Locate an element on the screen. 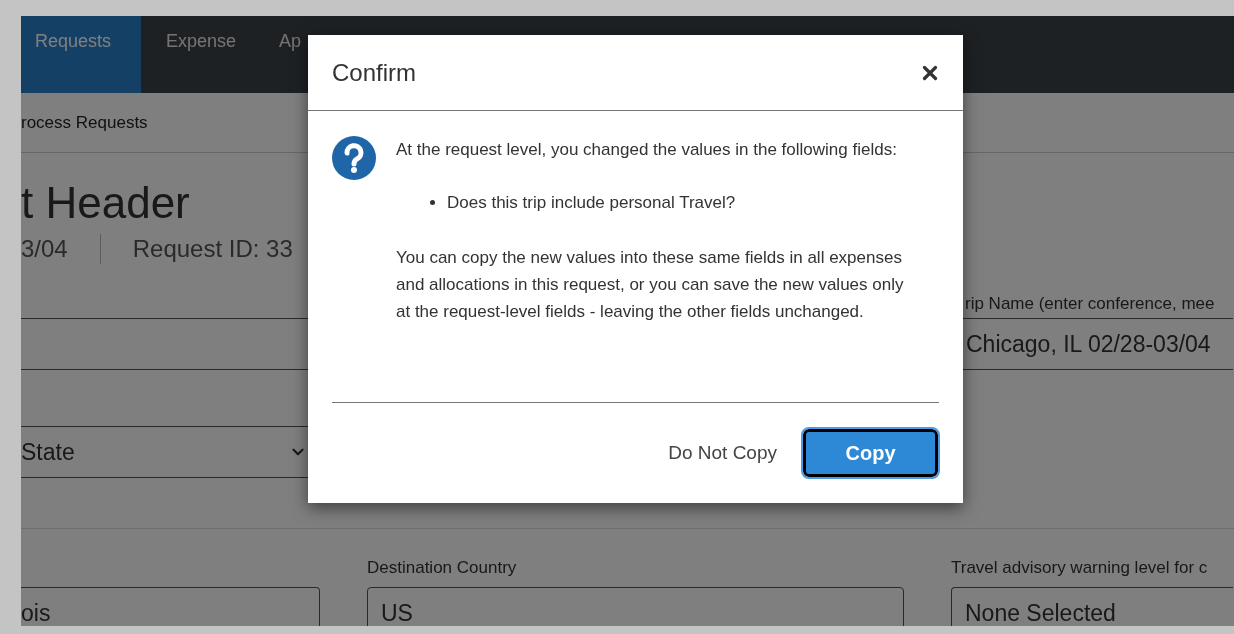  field-label: Destination Country is located at coordinates (442, 568).